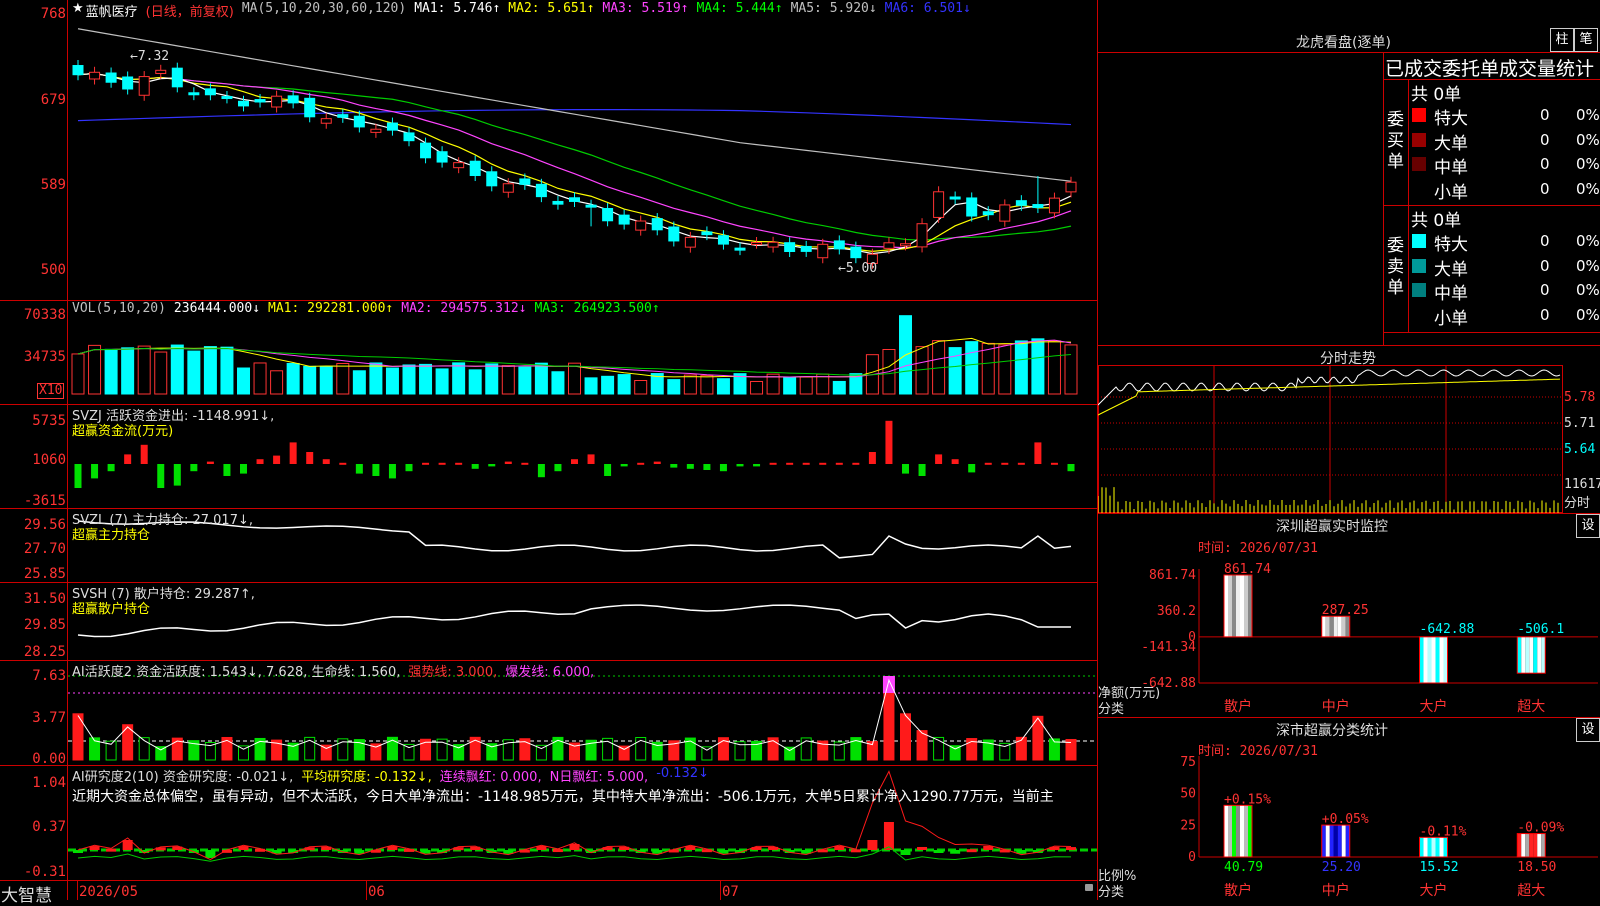 The image size is (1600, 906). What do you see at coordinates (1188, 762) in the screenshot?
I see `chart-tick-label: 75` at bounding box center [1188, 762].